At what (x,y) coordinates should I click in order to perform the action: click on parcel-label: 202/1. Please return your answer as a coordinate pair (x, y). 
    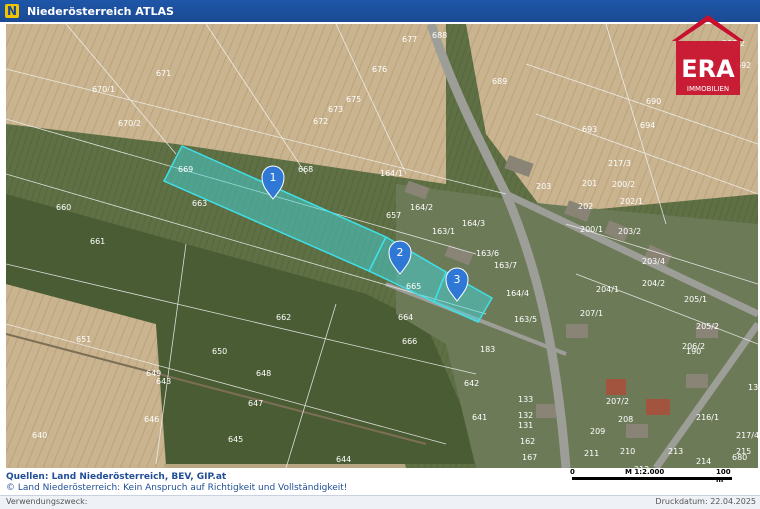
    Looking at the image, I should click on (631, 201).